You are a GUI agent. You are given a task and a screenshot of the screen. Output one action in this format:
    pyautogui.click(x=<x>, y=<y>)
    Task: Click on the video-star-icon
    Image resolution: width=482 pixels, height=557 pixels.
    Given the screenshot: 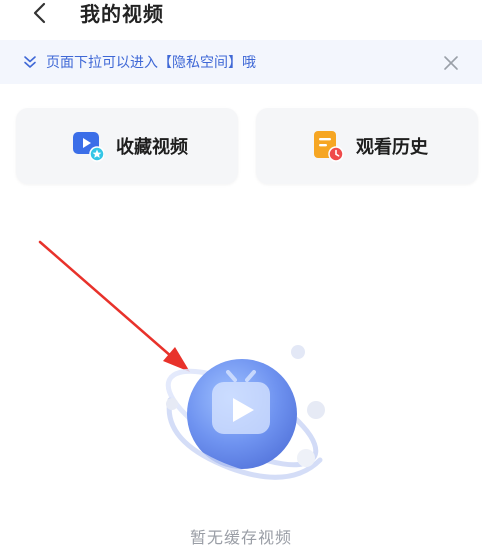 What is the action you would take?
    pyautogui.click(x=88, y=146)
    